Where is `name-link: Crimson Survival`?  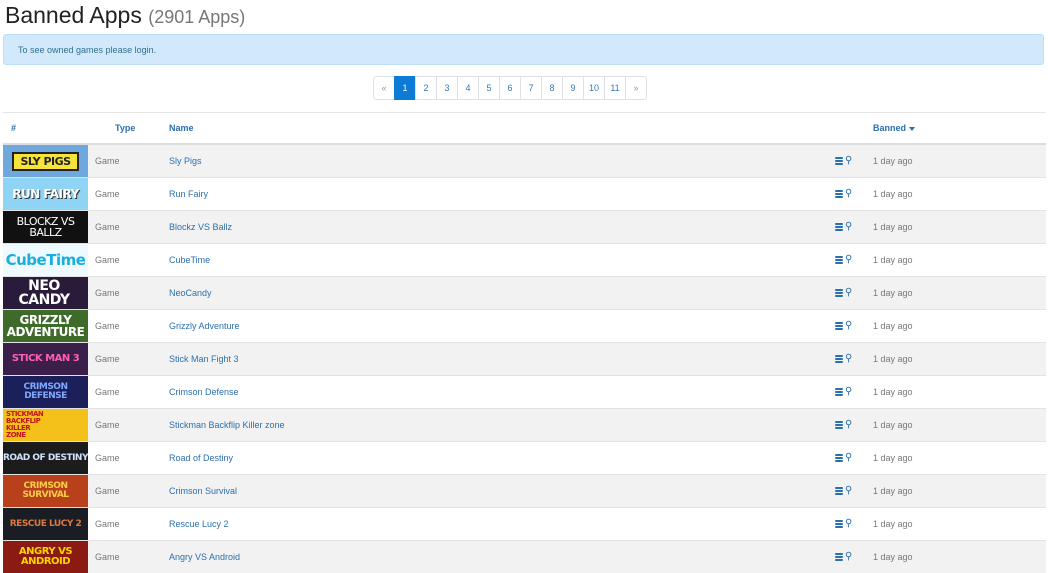 name-link: Crimson Survival is located at coordinates (502, 491).